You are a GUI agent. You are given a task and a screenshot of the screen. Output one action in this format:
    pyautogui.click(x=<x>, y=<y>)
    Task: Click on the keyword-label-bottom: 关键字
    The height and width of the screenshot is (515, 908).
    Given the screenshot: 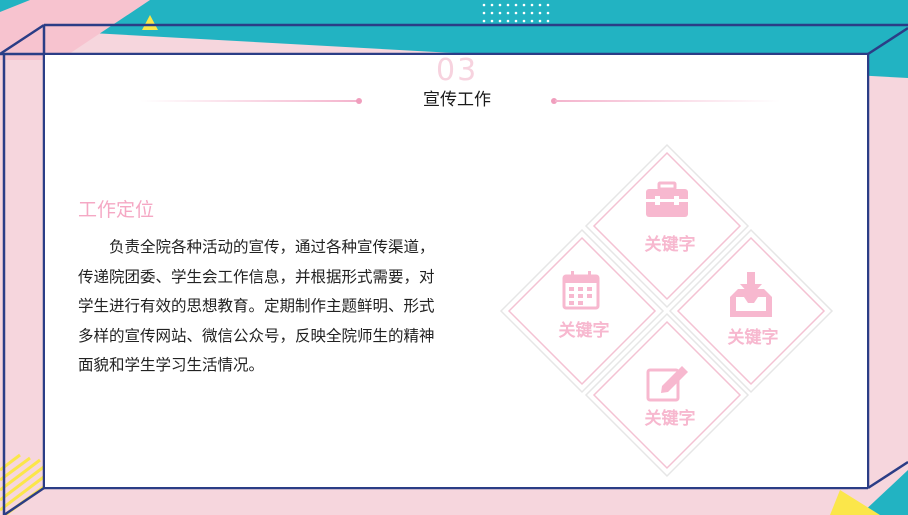 What is the action you would take?
    pyautogui.click(x=670, y=419)
    